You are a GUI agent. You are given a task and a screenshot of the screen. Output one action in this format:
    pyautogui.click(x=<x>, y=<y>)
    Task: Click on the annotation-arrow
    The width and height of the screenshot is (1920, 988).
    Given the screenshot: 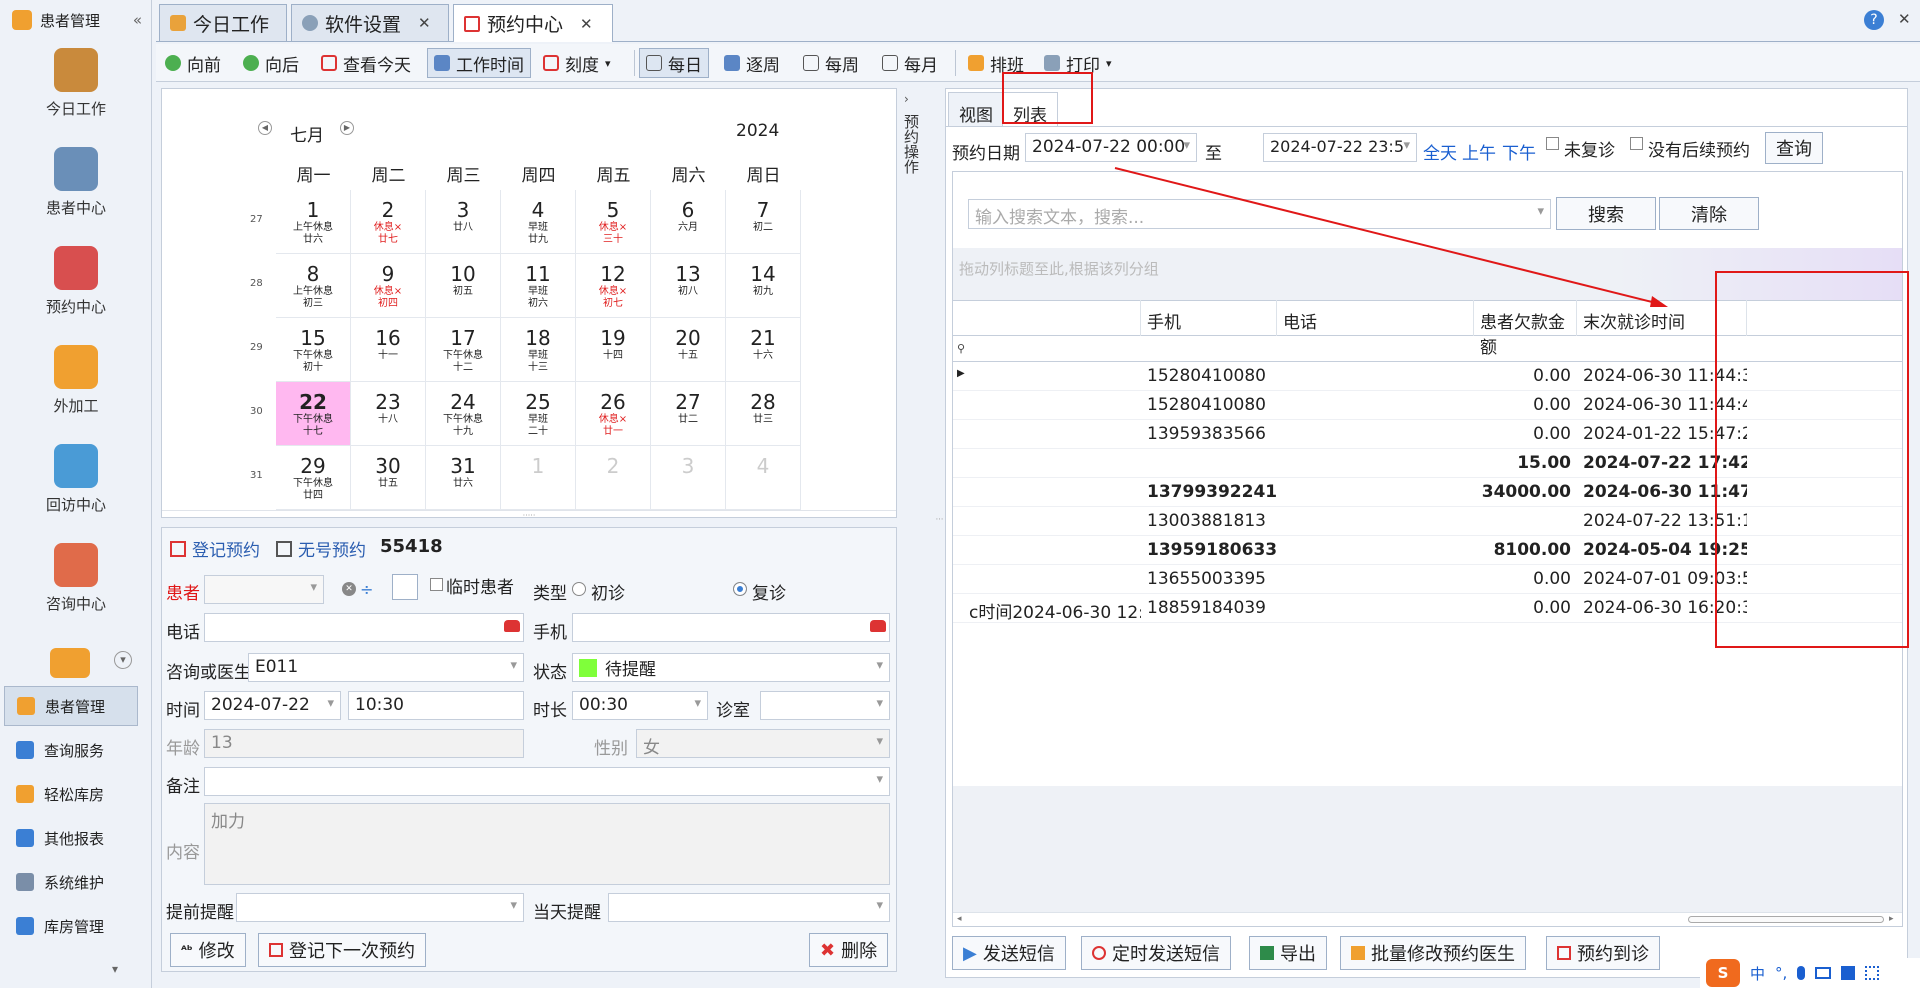 What is the action you would take?
    pyautogui.click(x=1391, y=237)
    